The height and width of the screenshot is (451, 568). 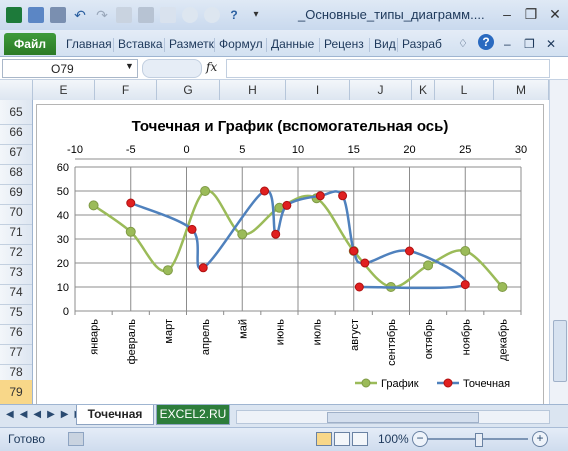 I want to click on column-headers: E F G H I J K L M, so click(x=274, y=90).